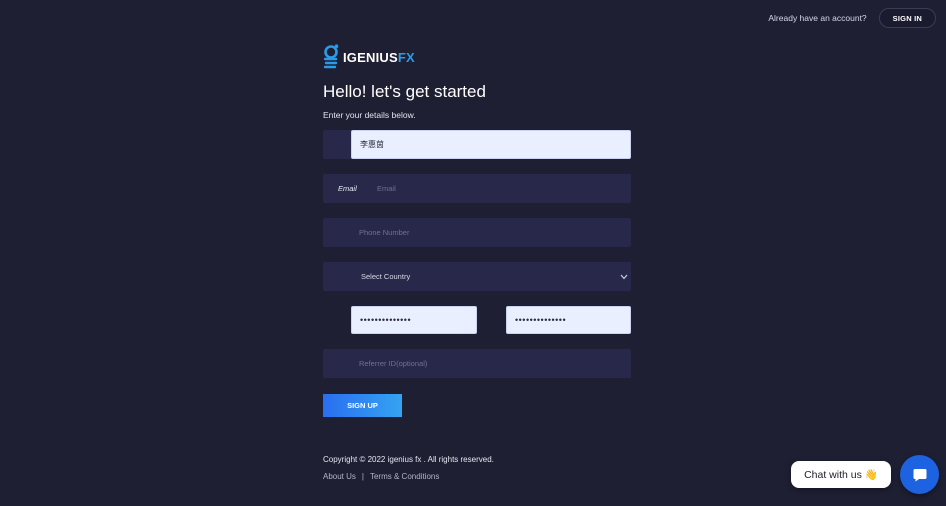  I want to click on footer-links: About Us | Terms & Conditions, so click(477, 476).